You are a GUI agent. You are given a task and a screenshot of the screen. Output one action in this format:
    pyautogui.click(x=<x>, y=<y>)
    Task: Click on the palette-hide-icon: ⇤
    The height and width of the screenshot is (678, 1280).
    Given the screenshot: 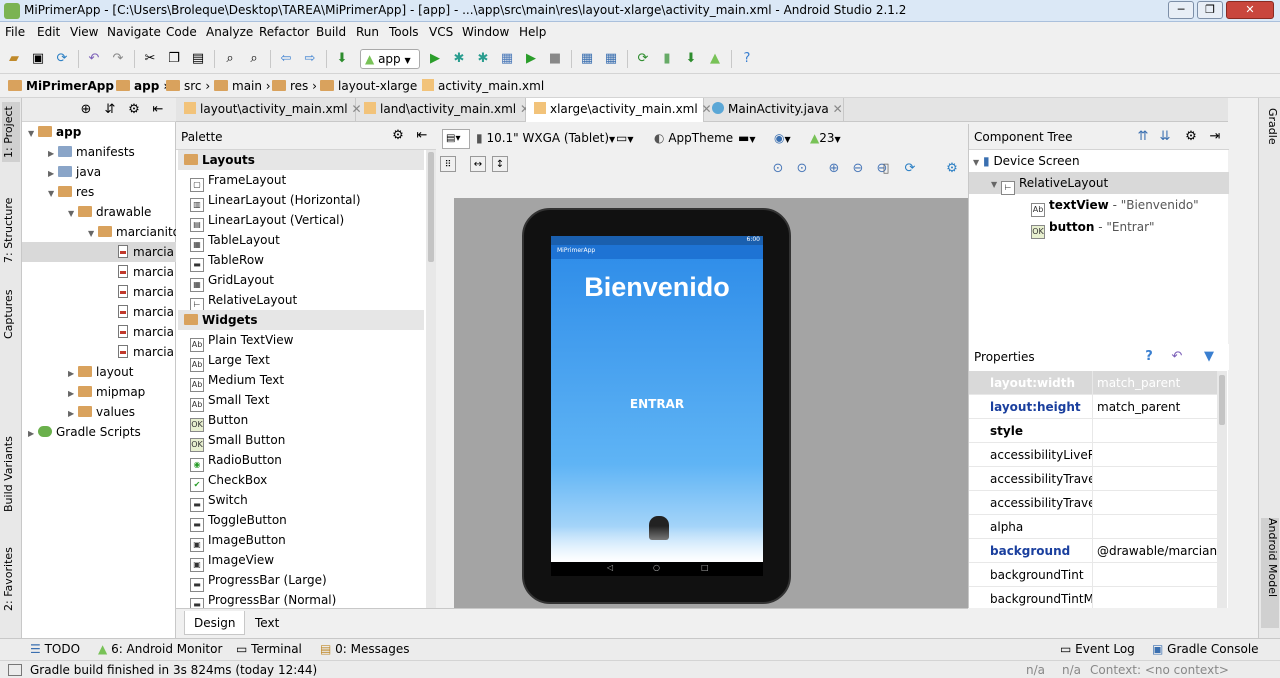 What is the action you would take?
    pyautogui.click(x=422, y=136)
    